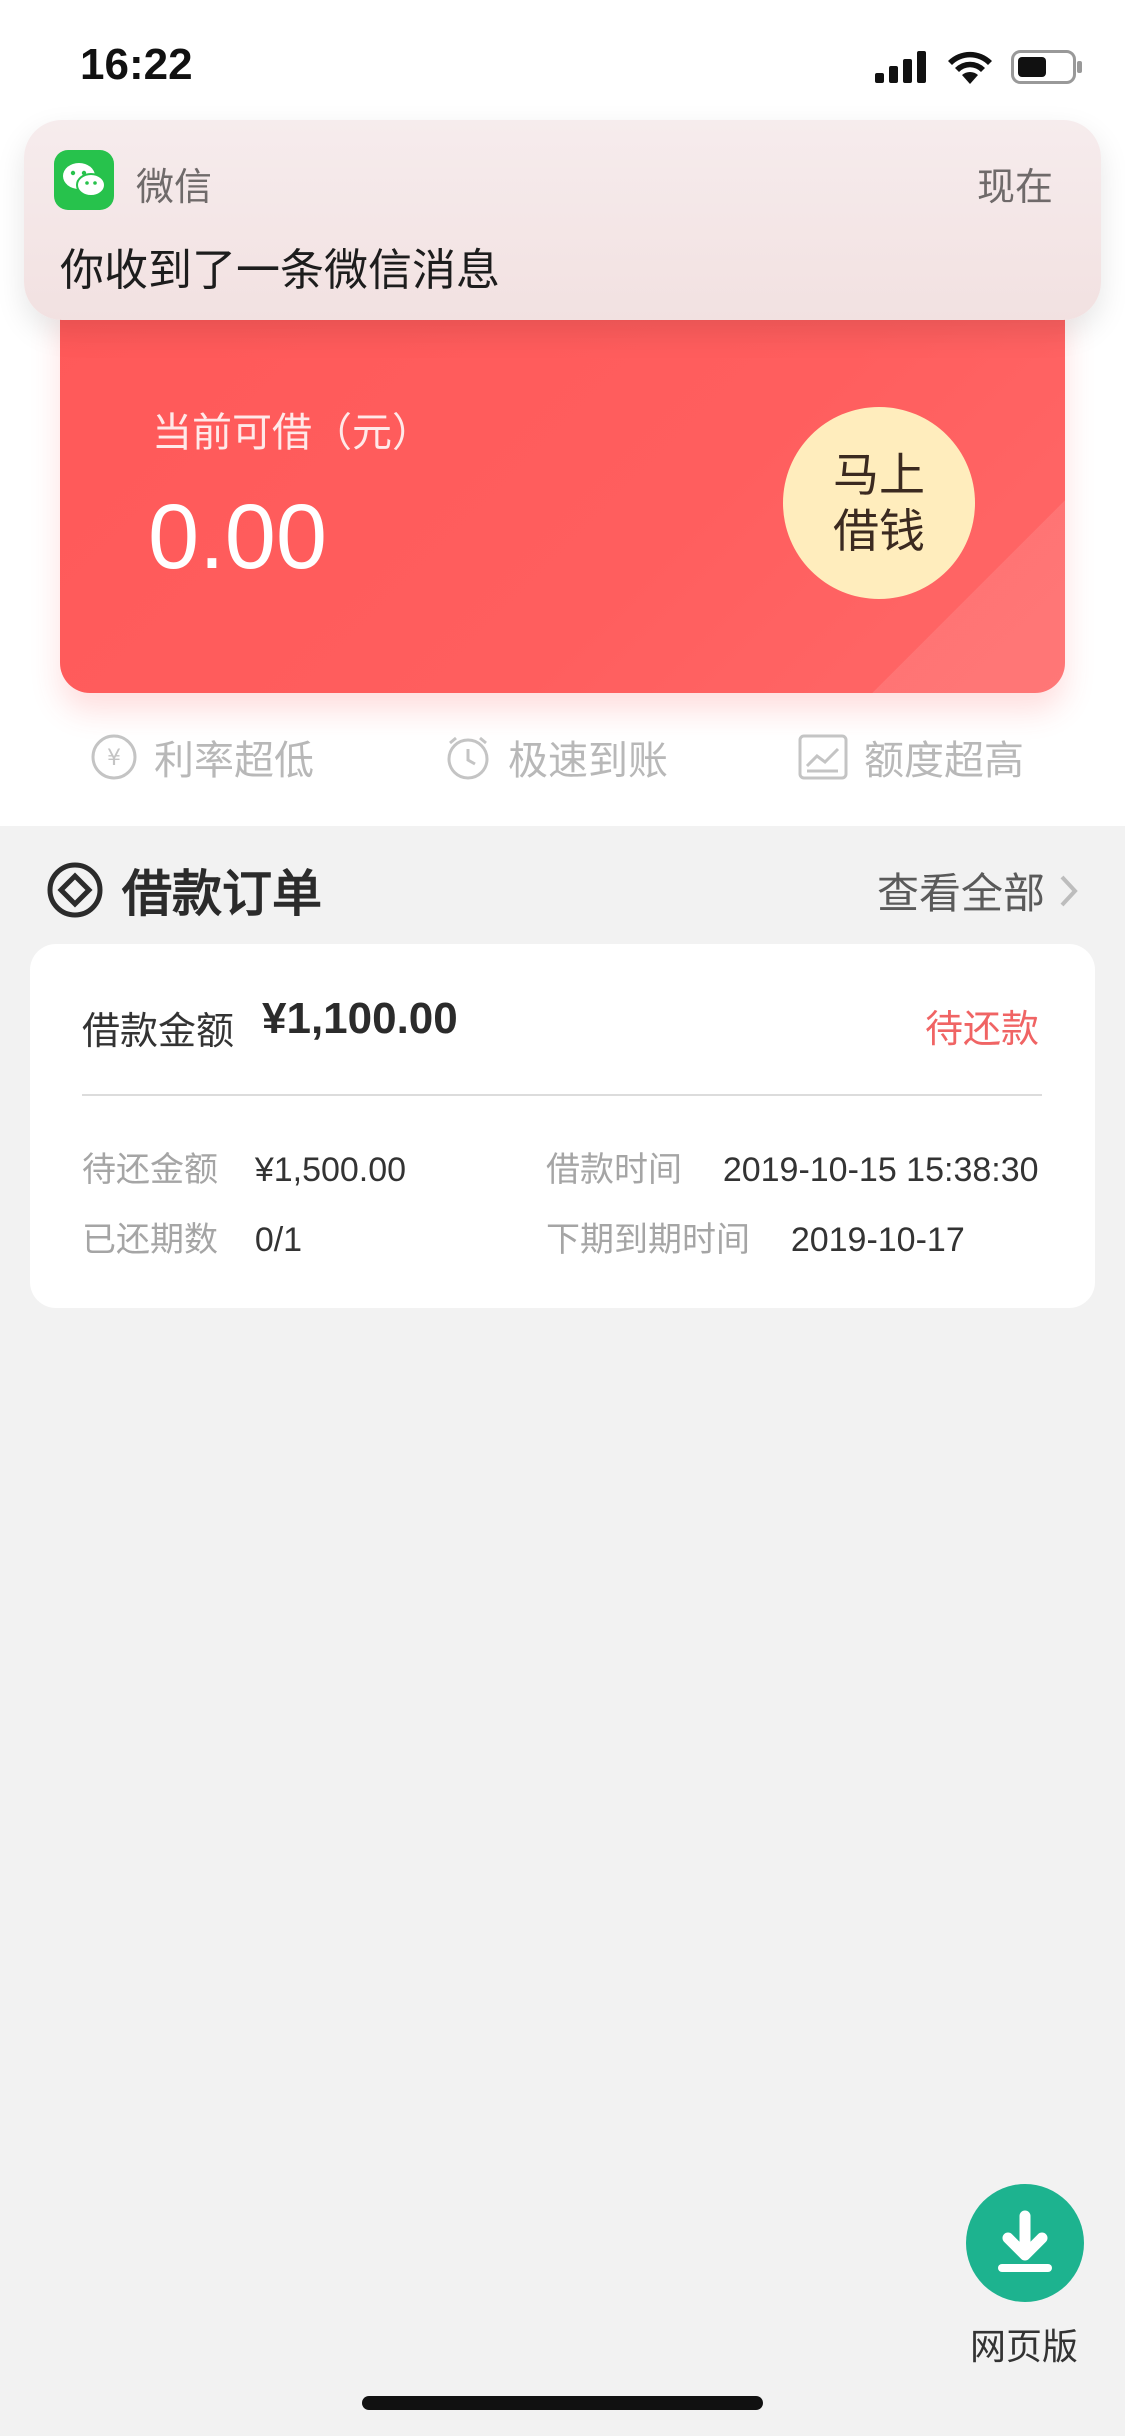 The image size is (1125, 2436). What do you see at coordinates (278, 1240) in the screenshot?
I see `periods-value: 0/1` at bounding box center [278, 1240].